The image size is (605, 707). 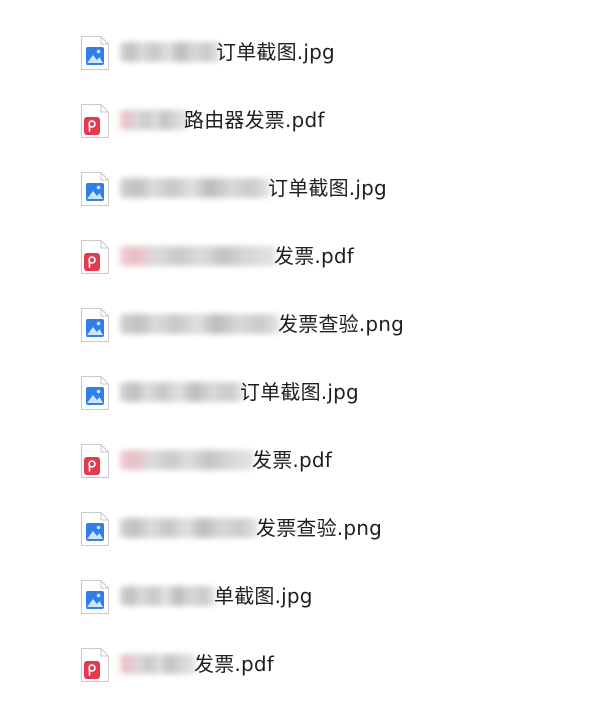 What do you see at coordinates (332, 596) in the screenshot?
I see `file-item: 单截图.jpg` at bounding box center [332, 596].